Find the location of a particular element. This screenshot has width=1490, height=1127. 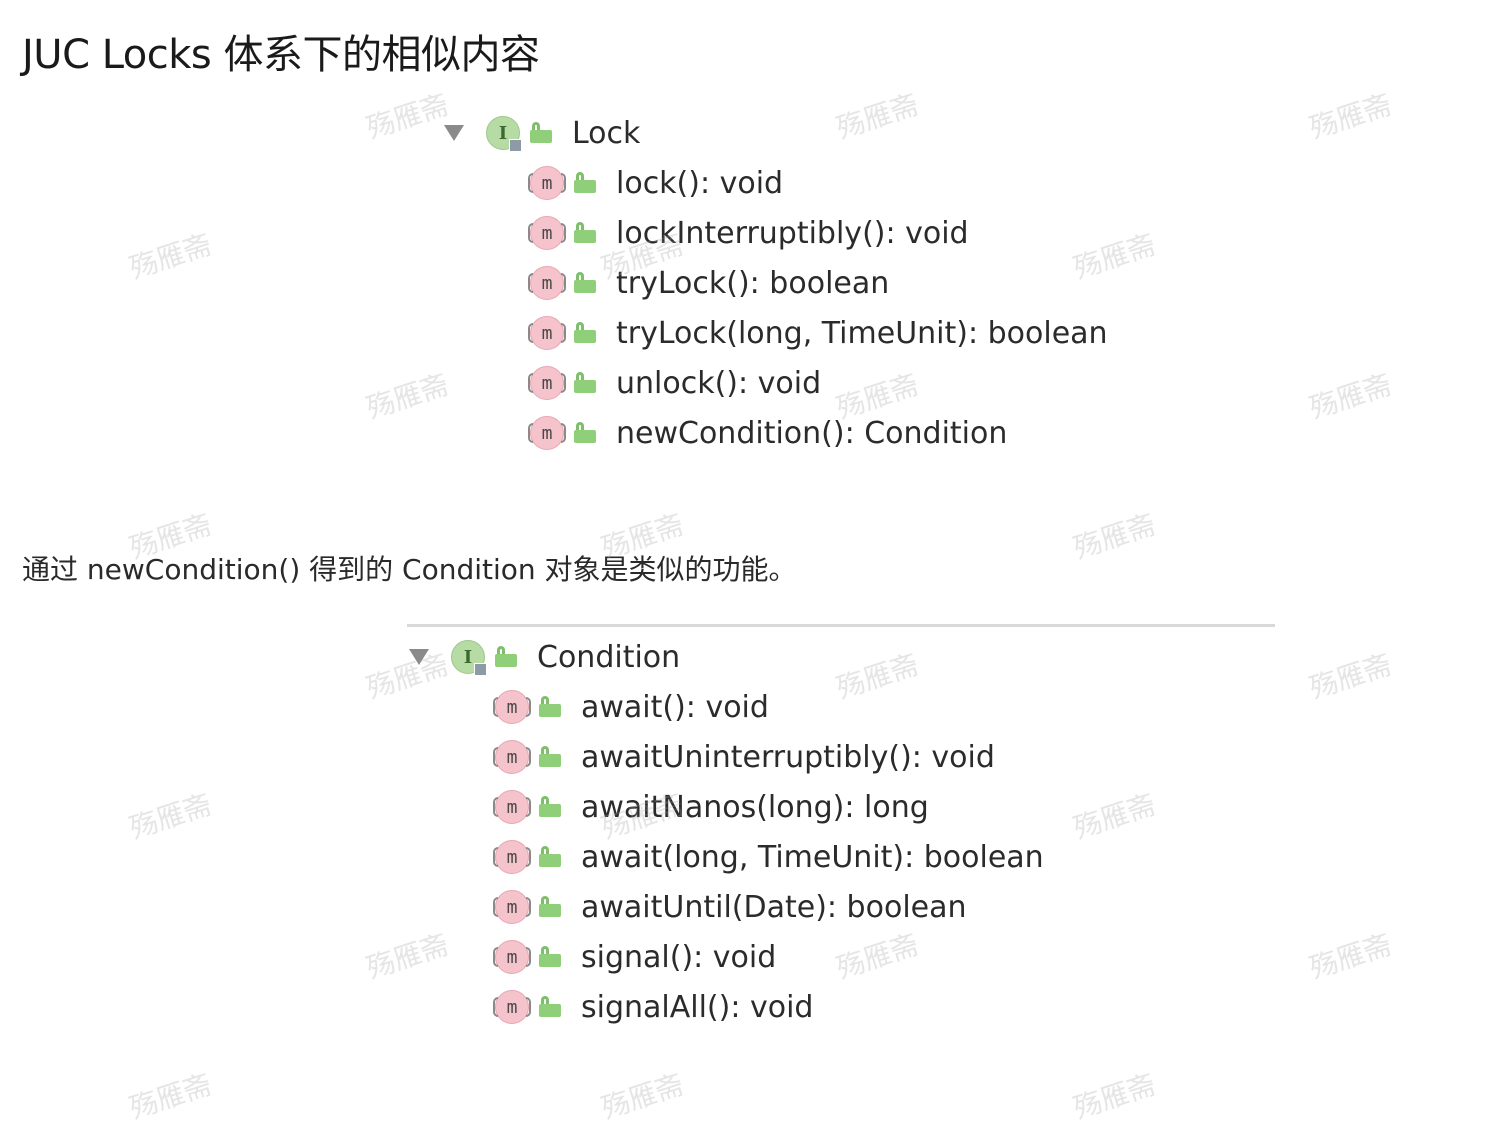

method-signature: tryLock(long, TimeUnit): boolean is located at coordinates (862, 333).